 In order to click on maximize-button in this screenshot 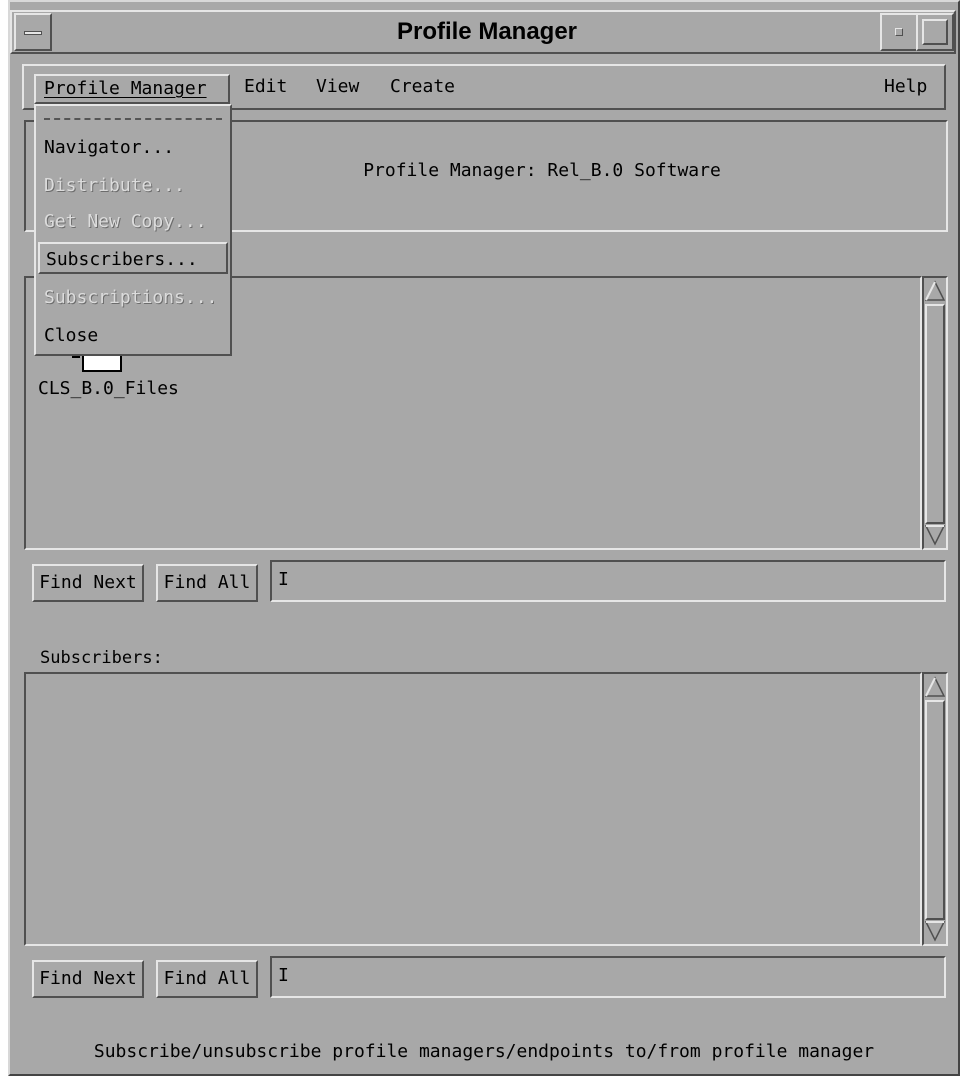, I will do `click(935, 32)`.